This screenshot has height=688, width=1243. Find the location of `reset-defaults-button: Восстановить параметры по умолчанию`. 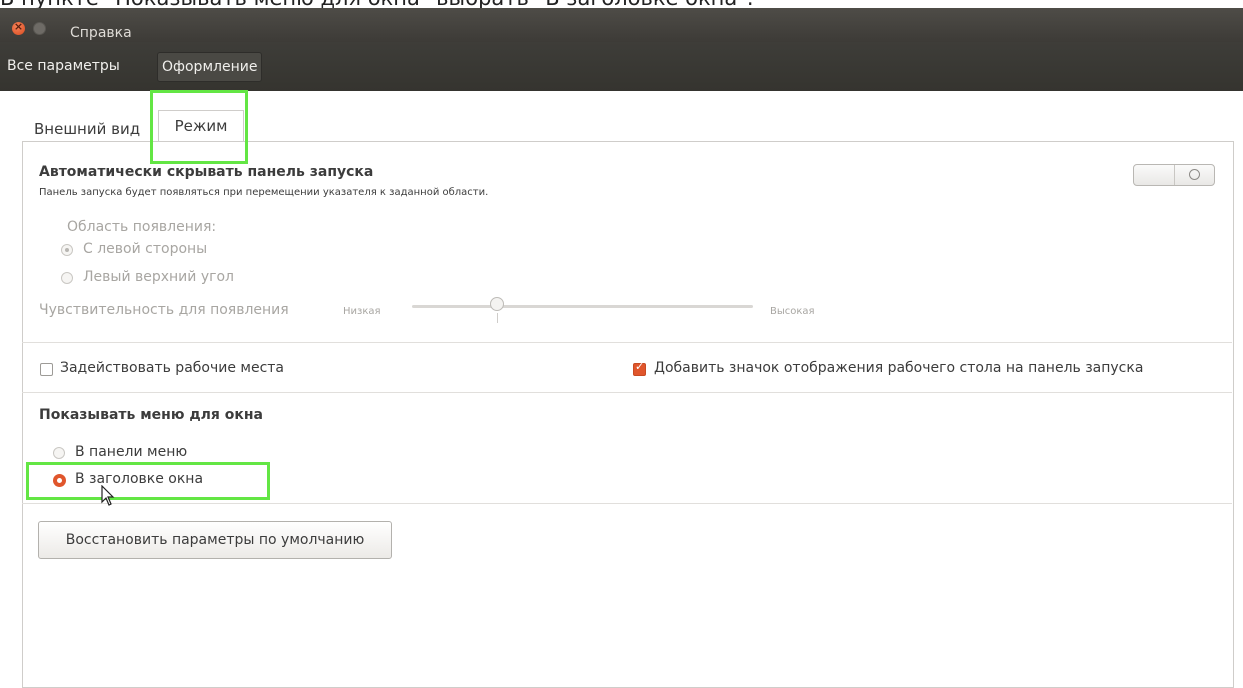

reset-defaults-button: Восстановить параметры по умолчанию is located at coordinates (215, 540).